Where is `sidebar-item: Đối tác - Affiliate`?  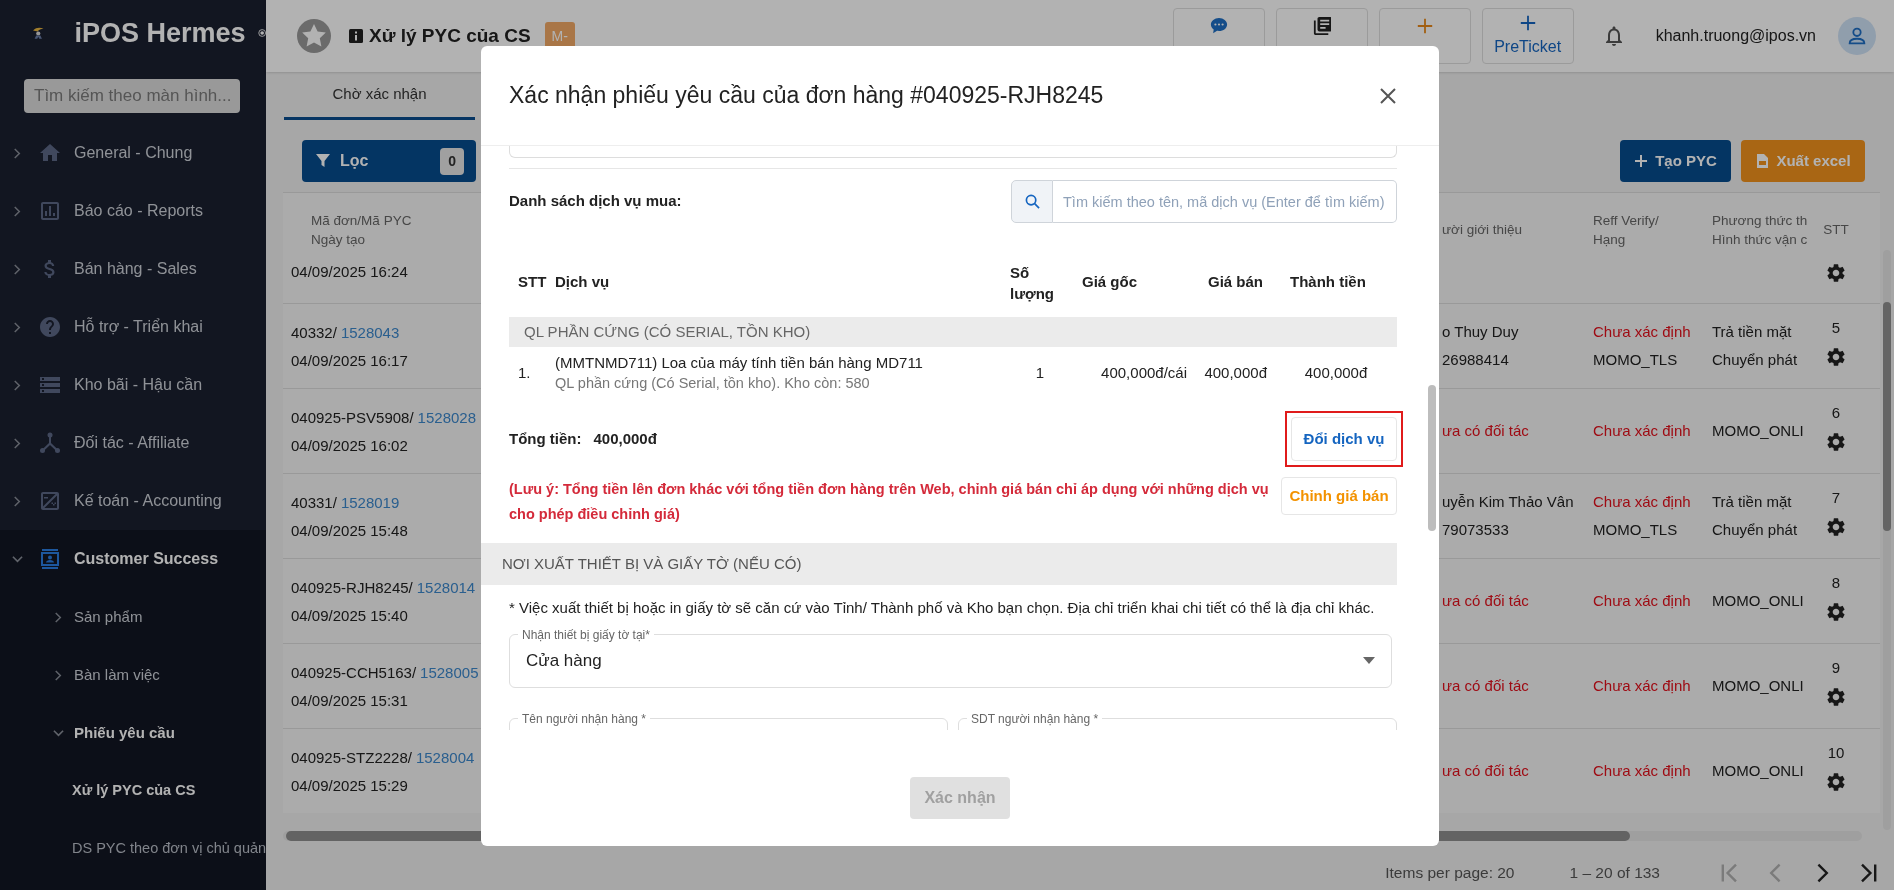 sidebar-item: Đối tác - Affiliate is located at coordinates (133, 443).